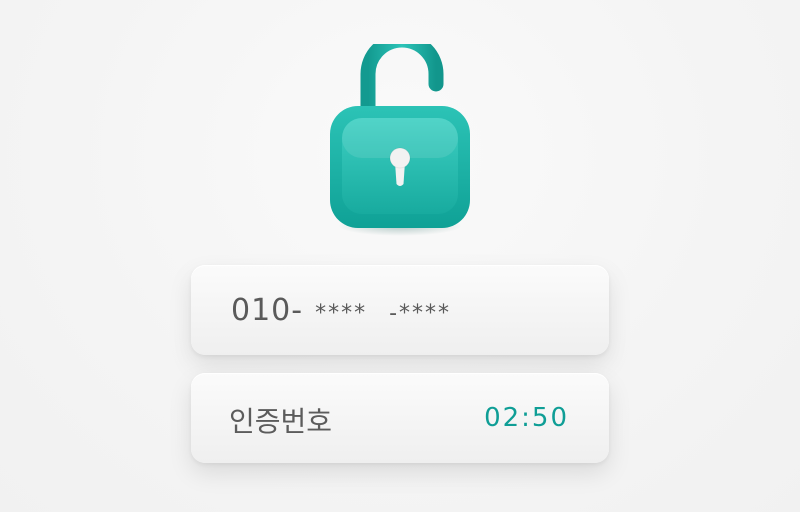  Describe the element at coordinates (420, 313) in the screenshot. I see `phone-last-masked: -****` at that location.